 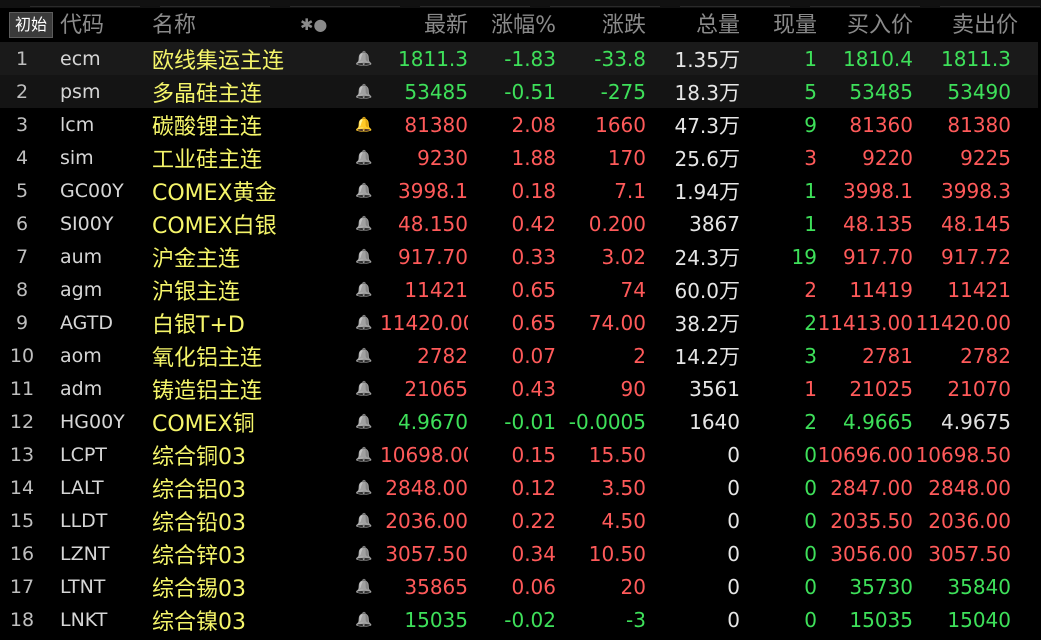 I want to click on quote-row: 8 agm 沪银主连 🔔 11421 0.65 74 60.0万 2 11419 11421, so click(x=520, y=289).